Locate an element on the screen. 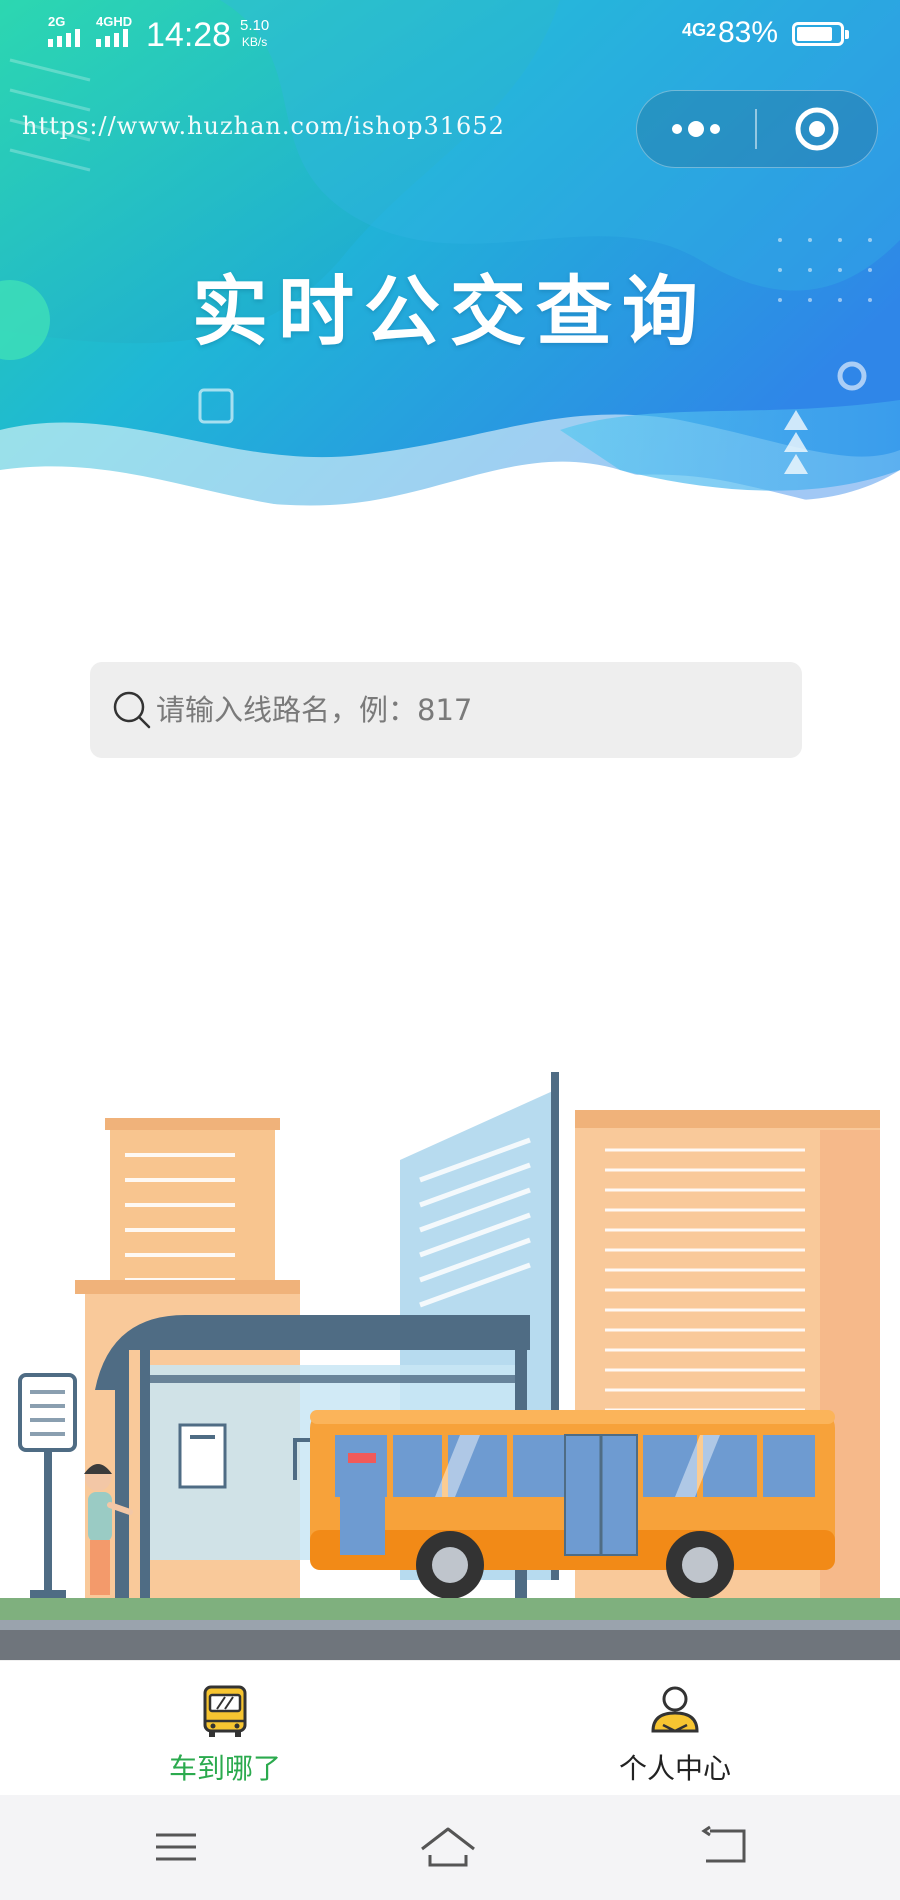  clock-time: 14:28 is located at coordinates (189, 35).